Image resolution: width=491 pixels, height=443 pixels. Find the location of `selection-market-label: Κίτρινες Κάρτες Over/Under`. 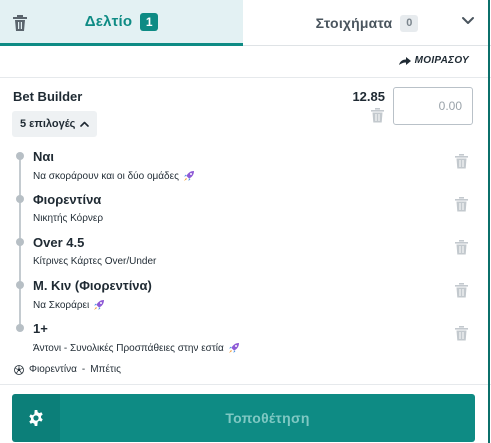

selection-market-label: Κίτρινες Κάρτες Over/Under is located at coordinates (95, 261).